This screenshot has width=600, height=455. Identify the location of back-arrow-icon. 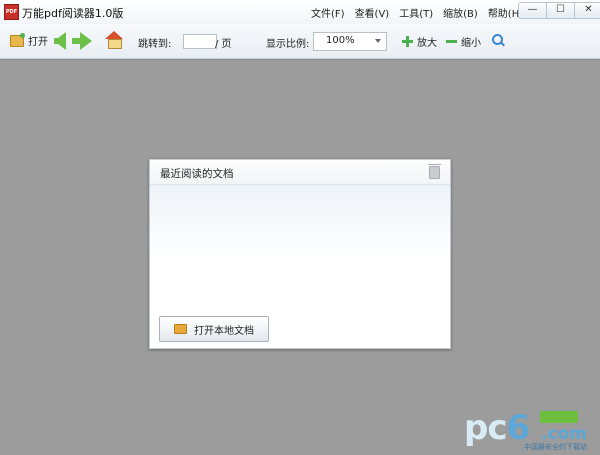
(60, 41).